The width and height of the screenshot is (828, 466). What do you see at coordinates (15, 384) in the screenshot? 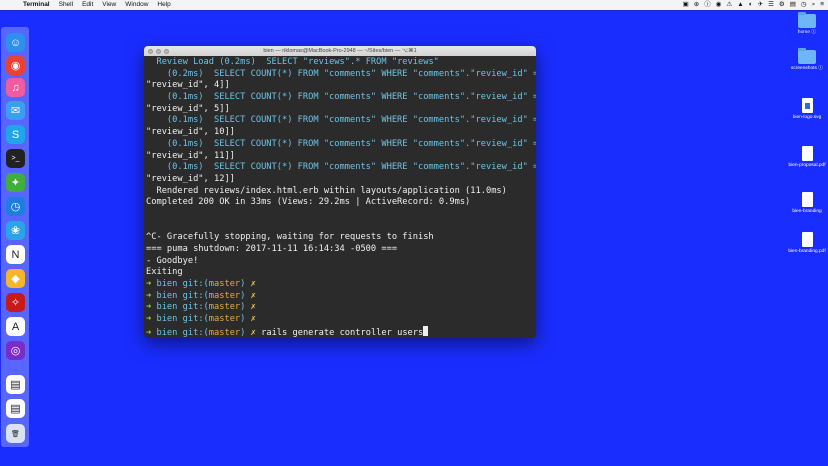
I see `document-icon: ▤` at bounding box center [15, 384].